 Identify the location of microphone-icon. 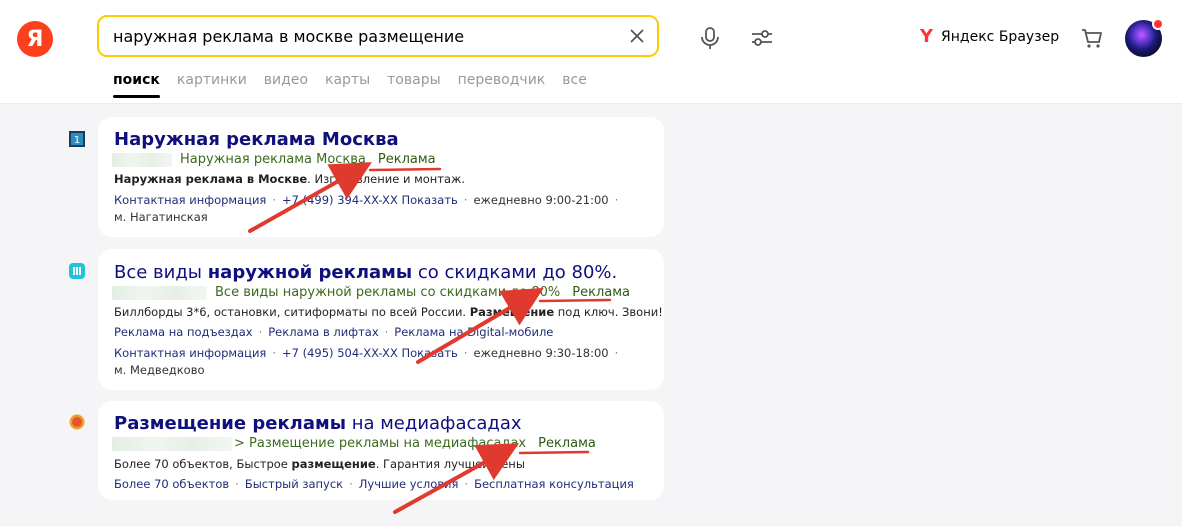
(710, 38).